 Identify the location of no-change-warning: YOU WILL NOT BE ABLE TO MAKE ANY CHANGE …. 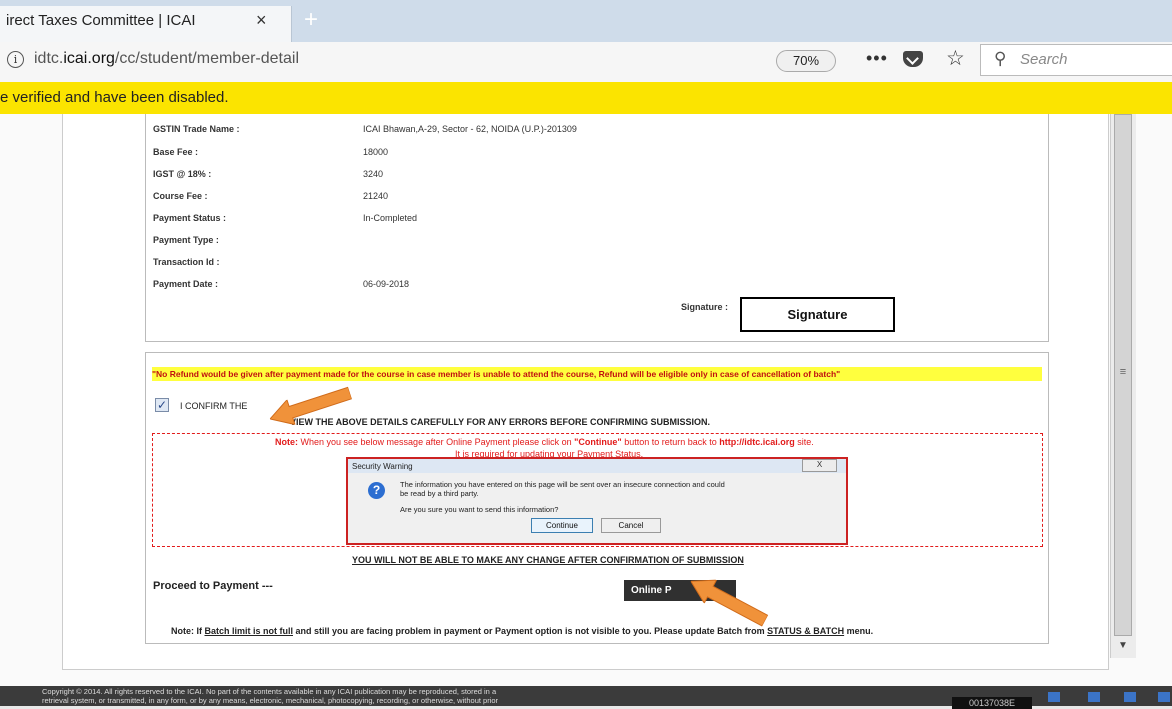
(548, 560).